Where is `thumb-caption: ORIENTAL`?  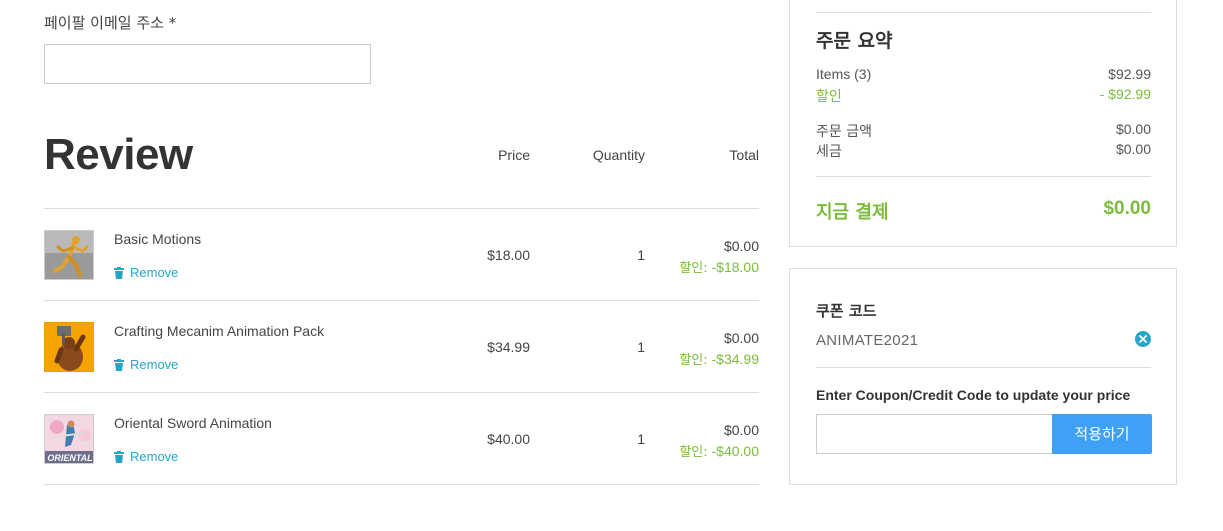
thumb-caption: ORIENTAL is located at coordinates (69, 458).